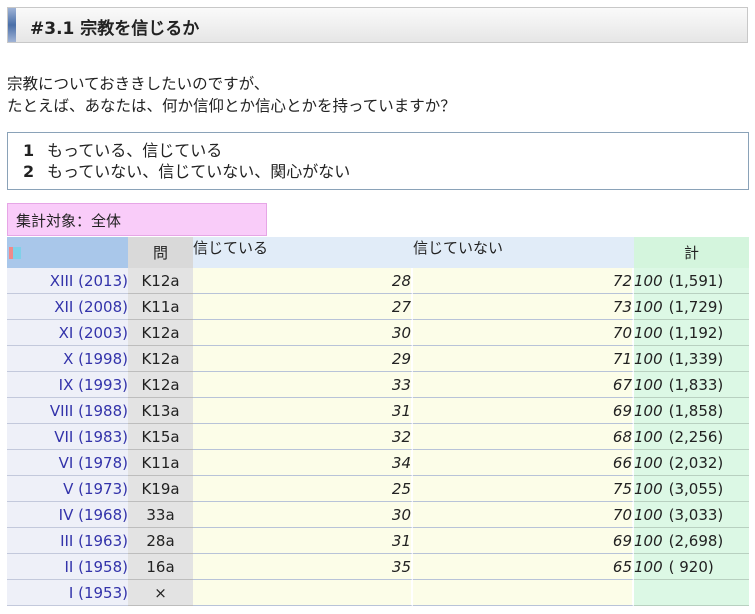 The width and height of the screenshot is (755, 614). I want to click on total-cell: 100 (3,055), so click(691, 489).